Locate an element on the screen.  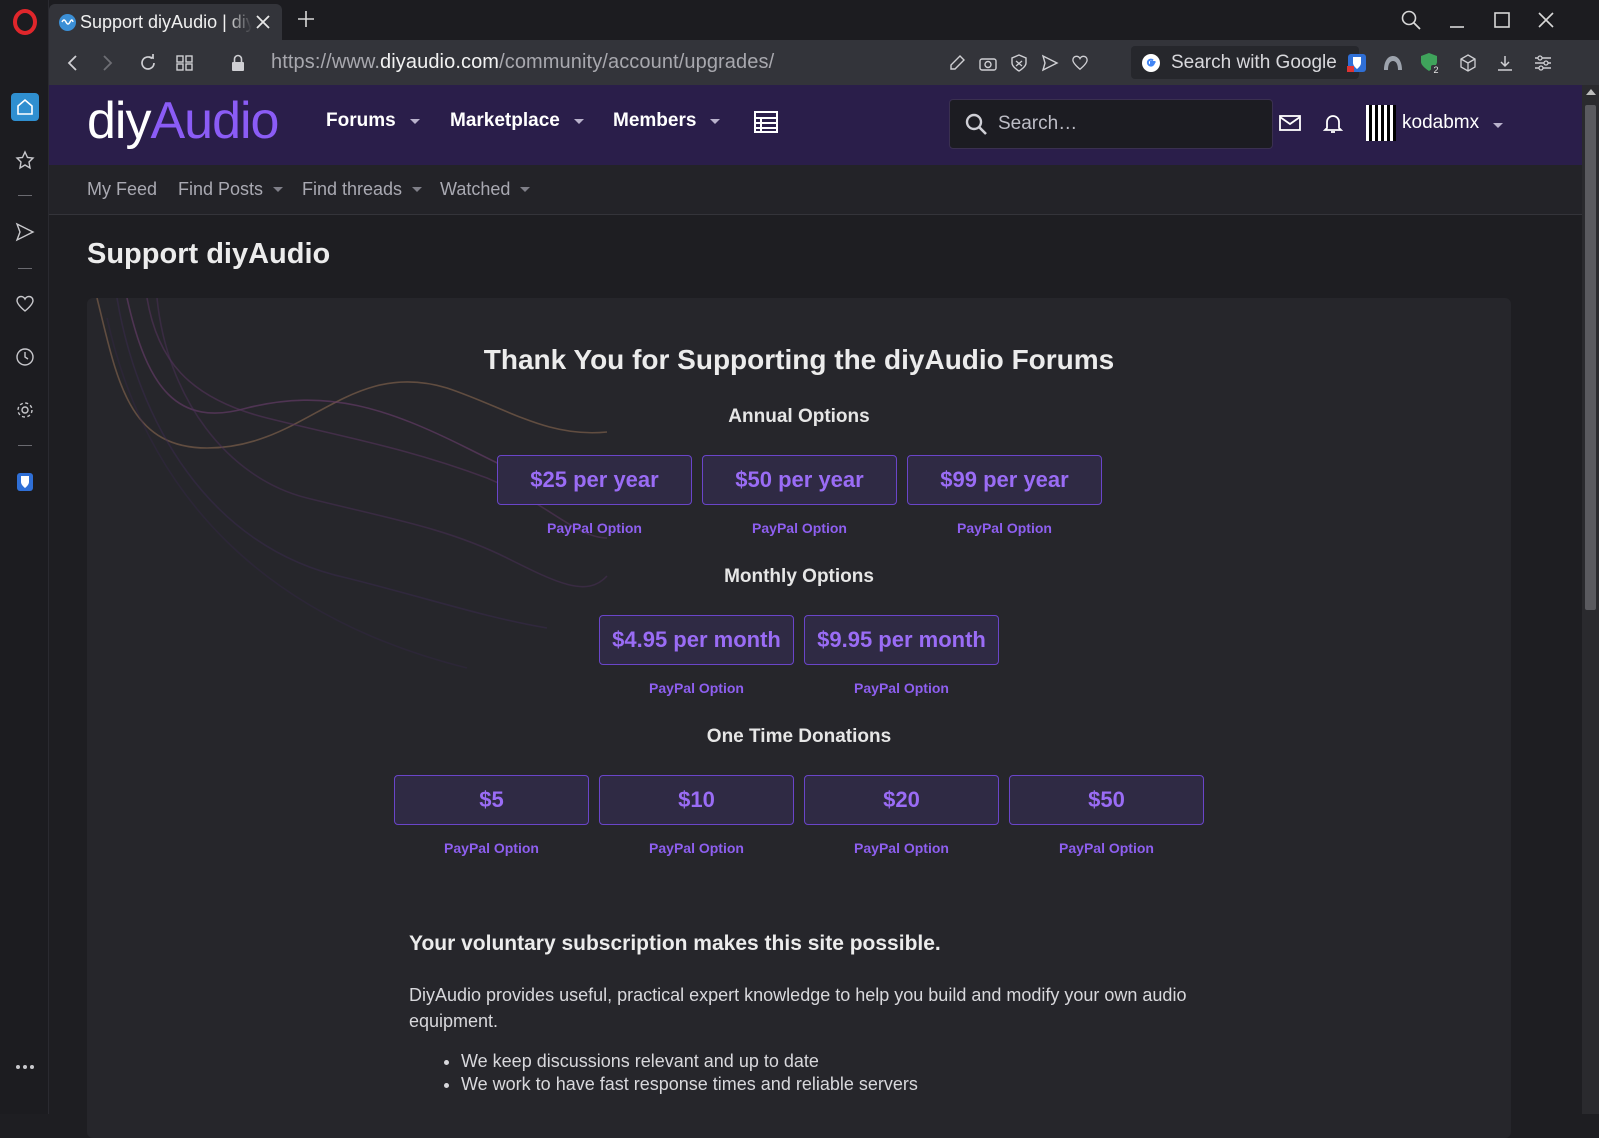
google-icon is located at coordinates (1151, 62).